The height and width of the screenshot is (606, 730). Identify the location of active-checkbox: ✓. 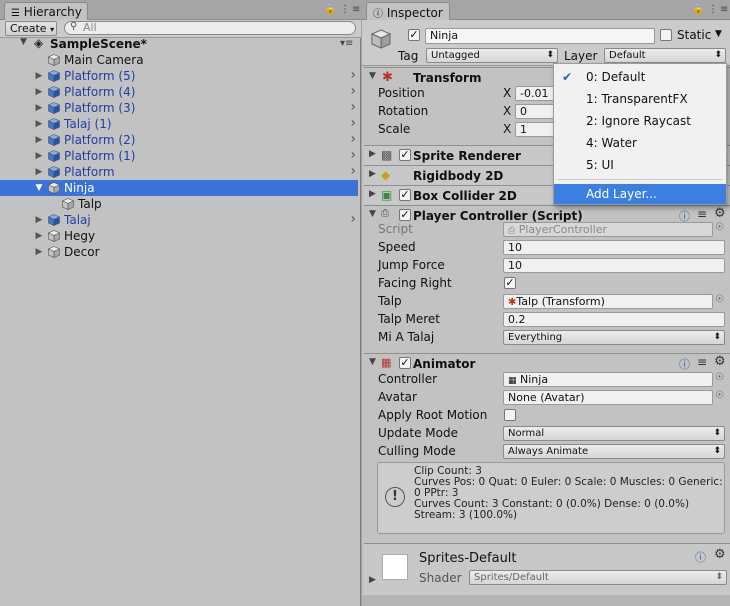
(414, 35).